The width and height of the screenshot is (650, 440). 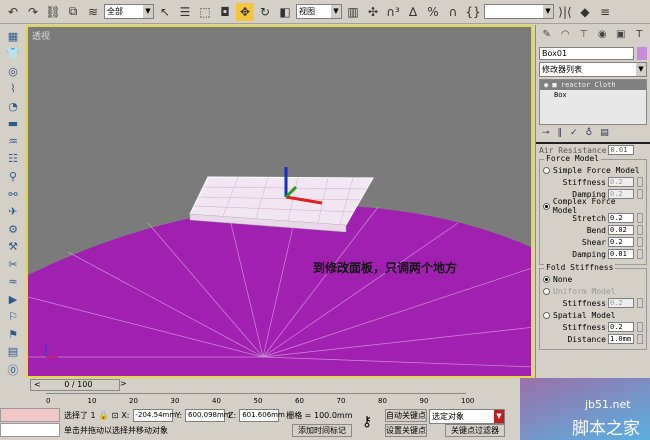 I want to click on create-animation-icon: ⚑, so click(x=13, y=334).